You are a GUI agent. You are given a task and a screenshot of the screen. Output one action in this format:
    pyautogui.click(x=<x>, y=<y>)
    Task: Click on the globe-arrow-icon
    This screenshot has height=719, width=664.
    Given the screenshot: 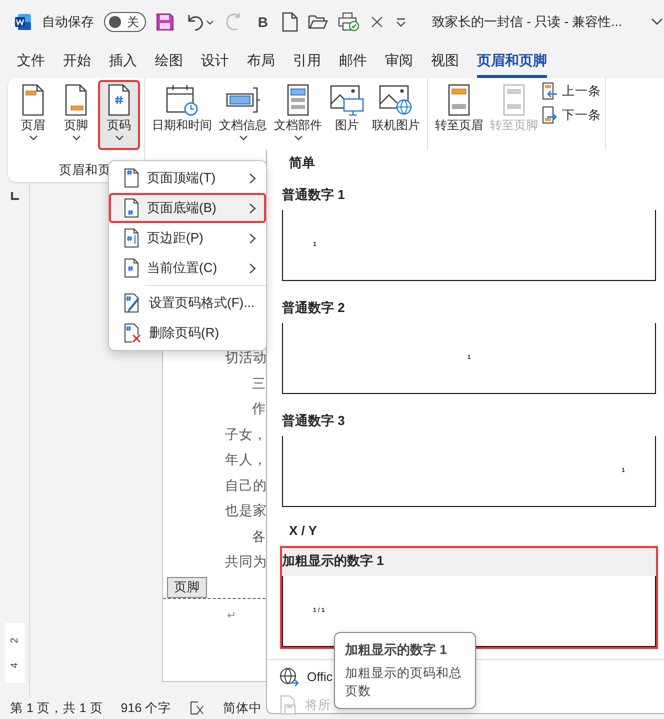 What is the action you would take?
    pyautogui.click(x=289, y=677)
    